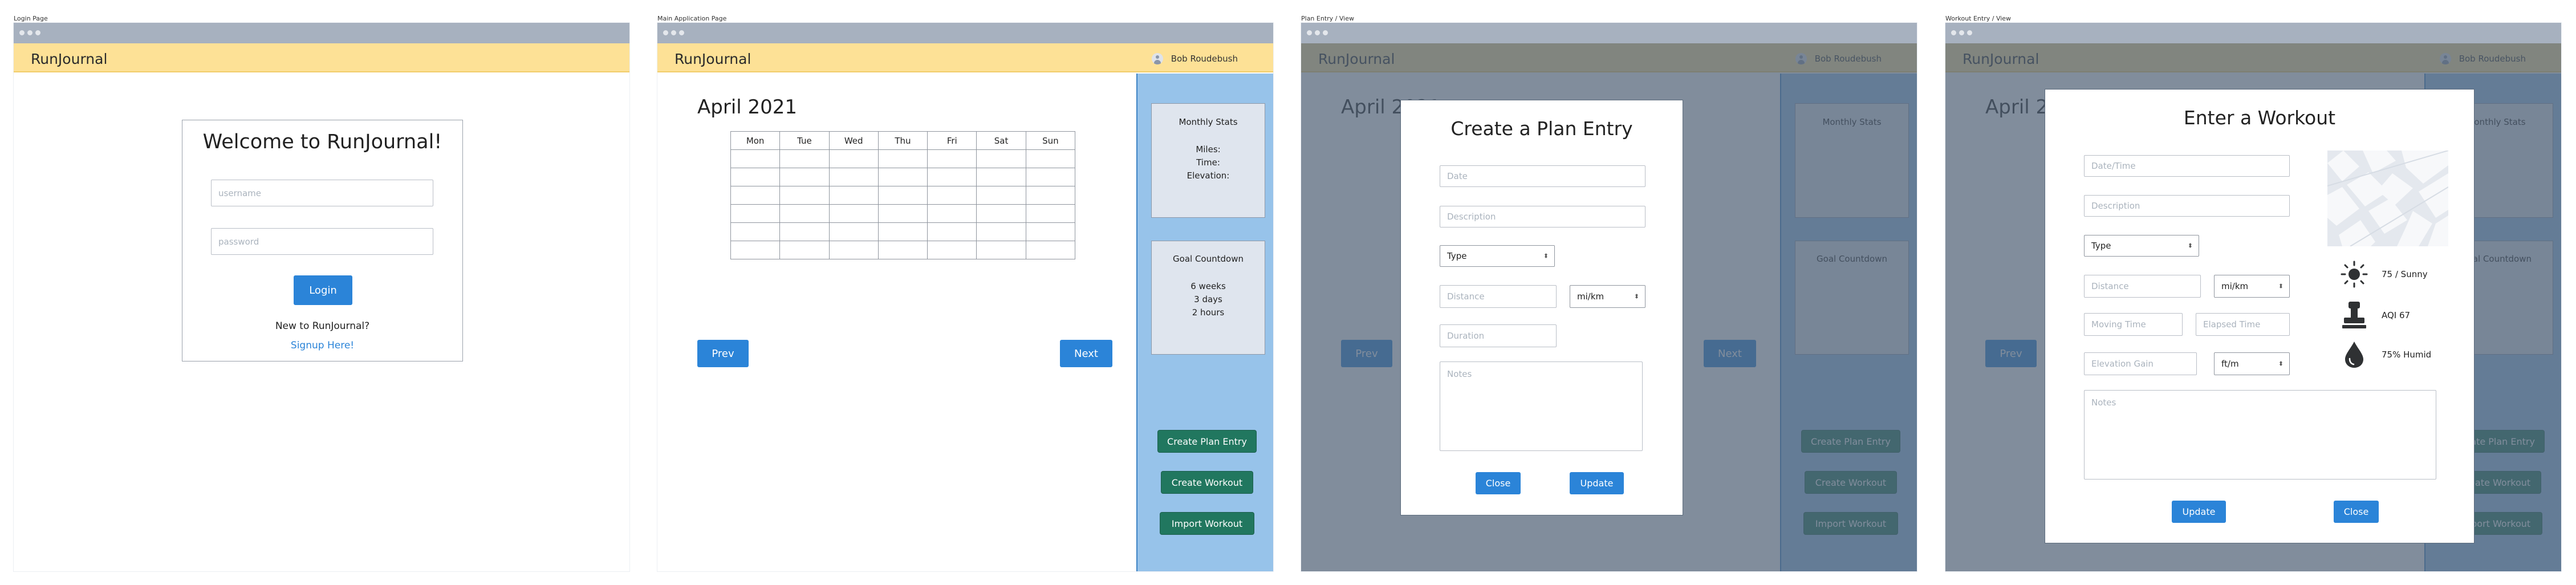  What do you see at coordinates (2142, 286) in the screenshot?
I see `workout-distance-input: Distance` at bounding box center [2142, 286].